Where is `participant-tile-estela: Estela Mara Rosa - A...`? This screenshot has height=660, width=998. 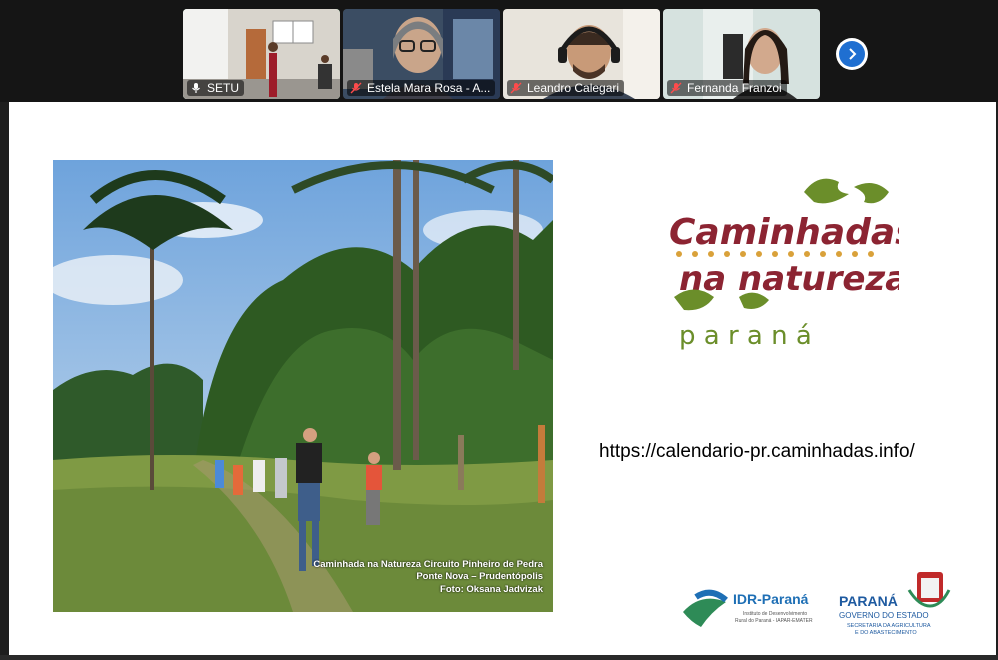
participant-tile-estela: Estela Mara Rosa - A... is located at coordinates (421, 54).